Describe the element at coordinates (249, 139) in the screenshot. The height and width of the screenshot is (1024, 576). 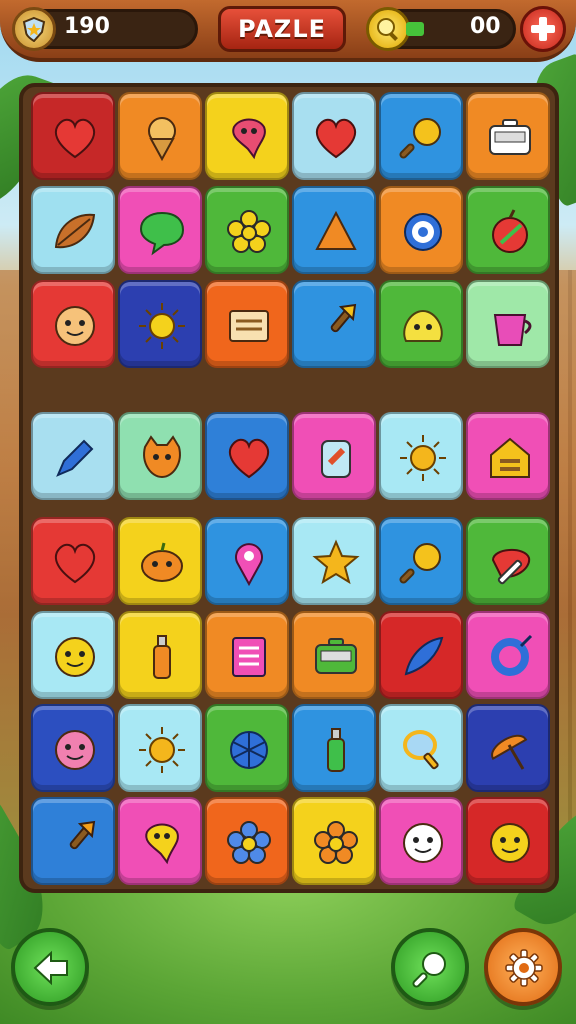
I see `bird-icon` at that location.